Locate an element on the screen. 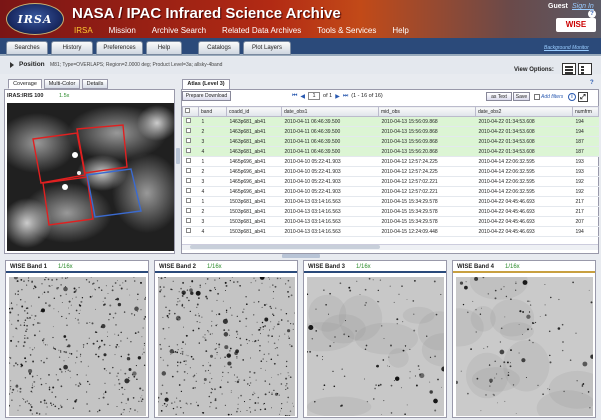 Image resolution: width=601 pixels, height=420 pixels. tab-preferences: Preferences is located at coordinates (119, 48).